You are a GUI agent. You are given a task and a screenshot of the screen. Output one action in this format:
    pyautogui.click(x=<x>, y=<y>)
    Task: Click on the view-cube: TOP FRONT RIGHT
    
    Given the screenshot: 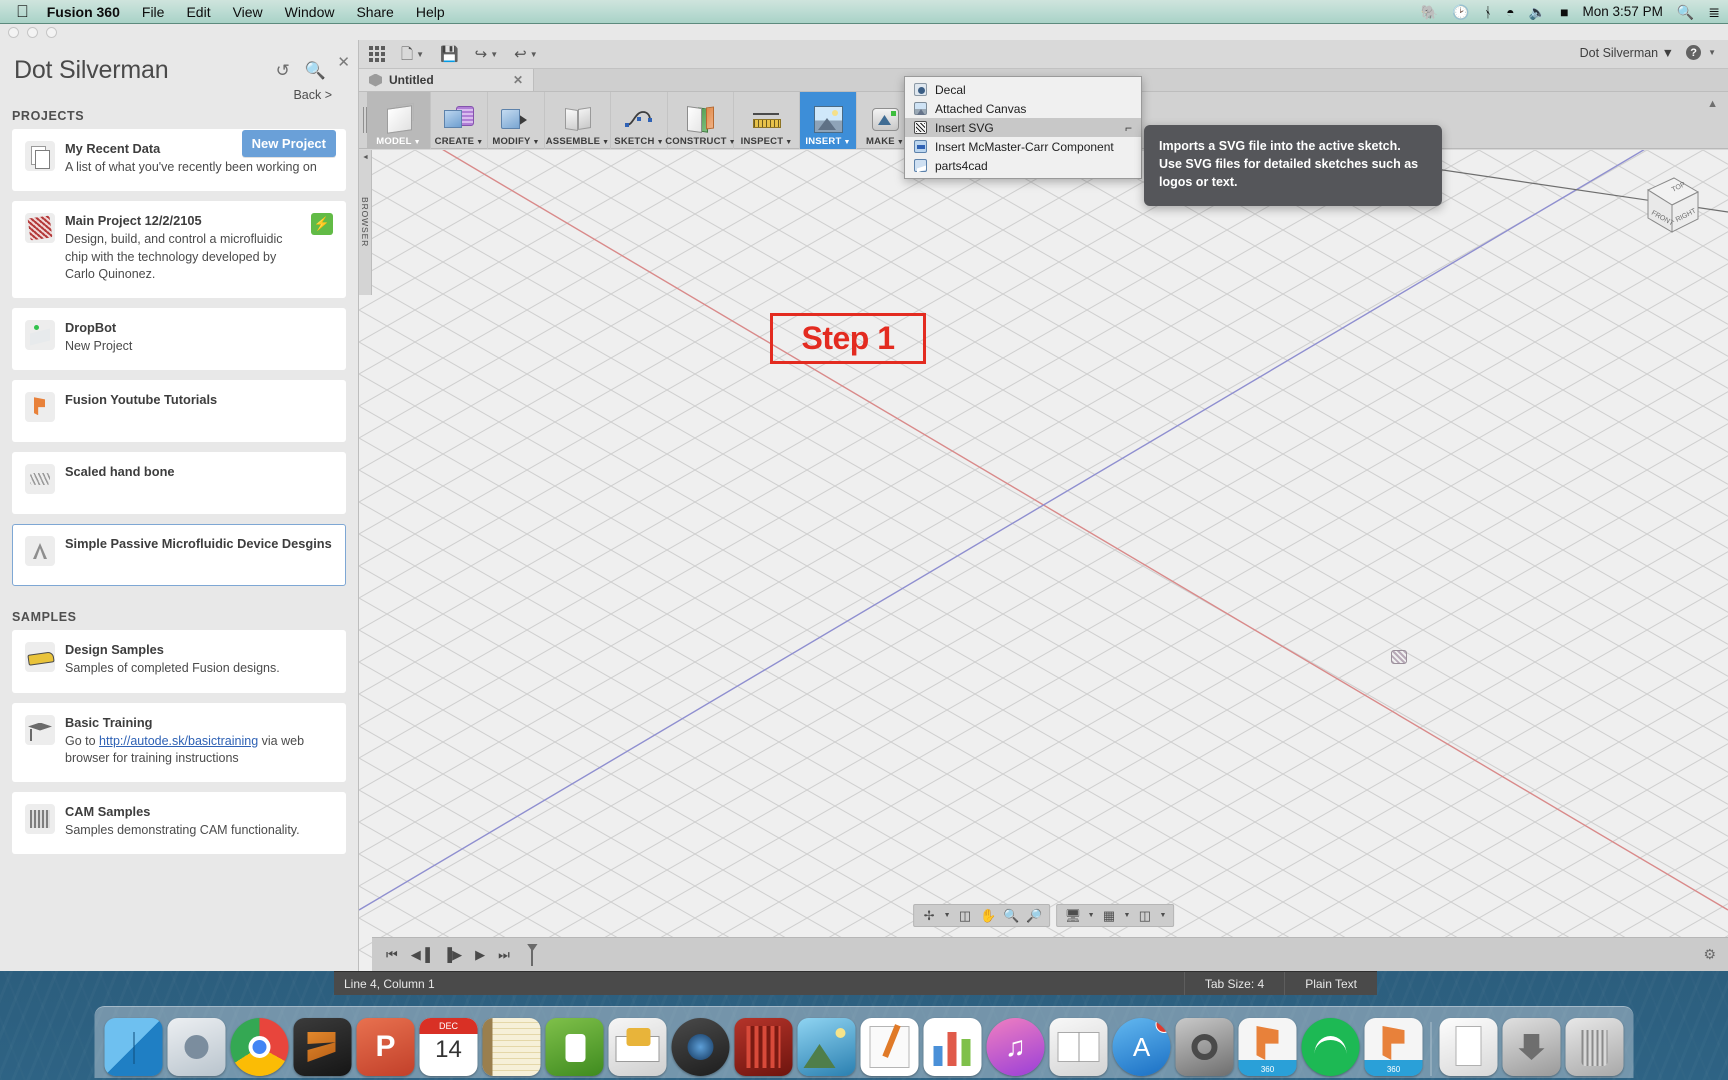 What is the action you would take?
    pyautogui.click(x=1662, y=209)
    